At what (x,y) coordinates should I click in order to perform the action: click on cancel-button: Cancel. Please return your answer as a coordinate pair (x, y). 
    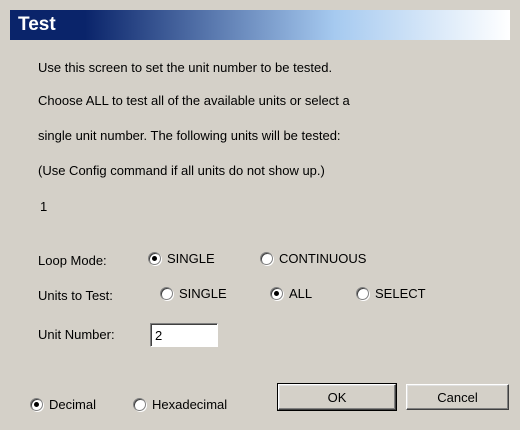
    Looking at the image, I should click on (457, 397).